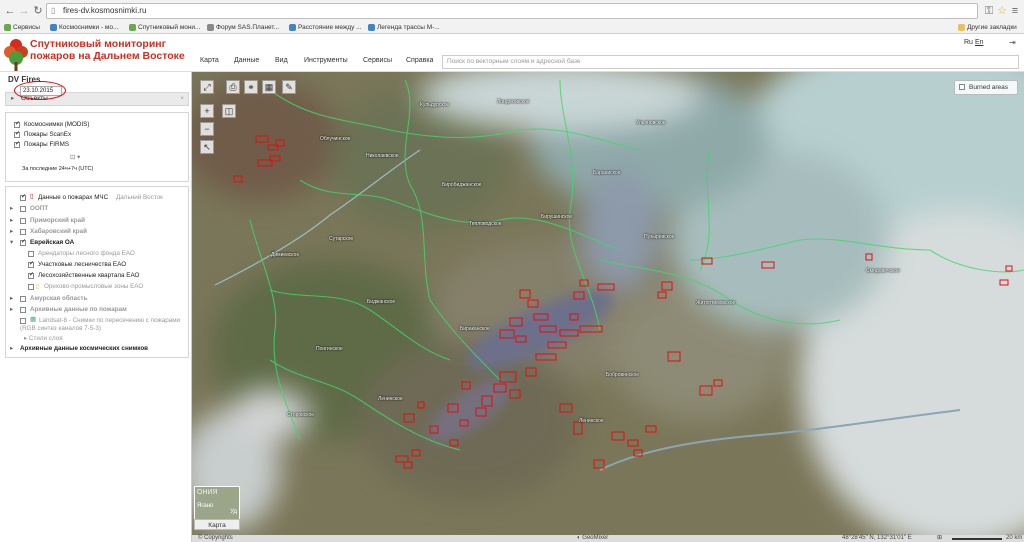 The image size is (1024, 542). Describe the element at coordinates (23, 198) in the screenshot. I see `checkbox-mchs` at that location.